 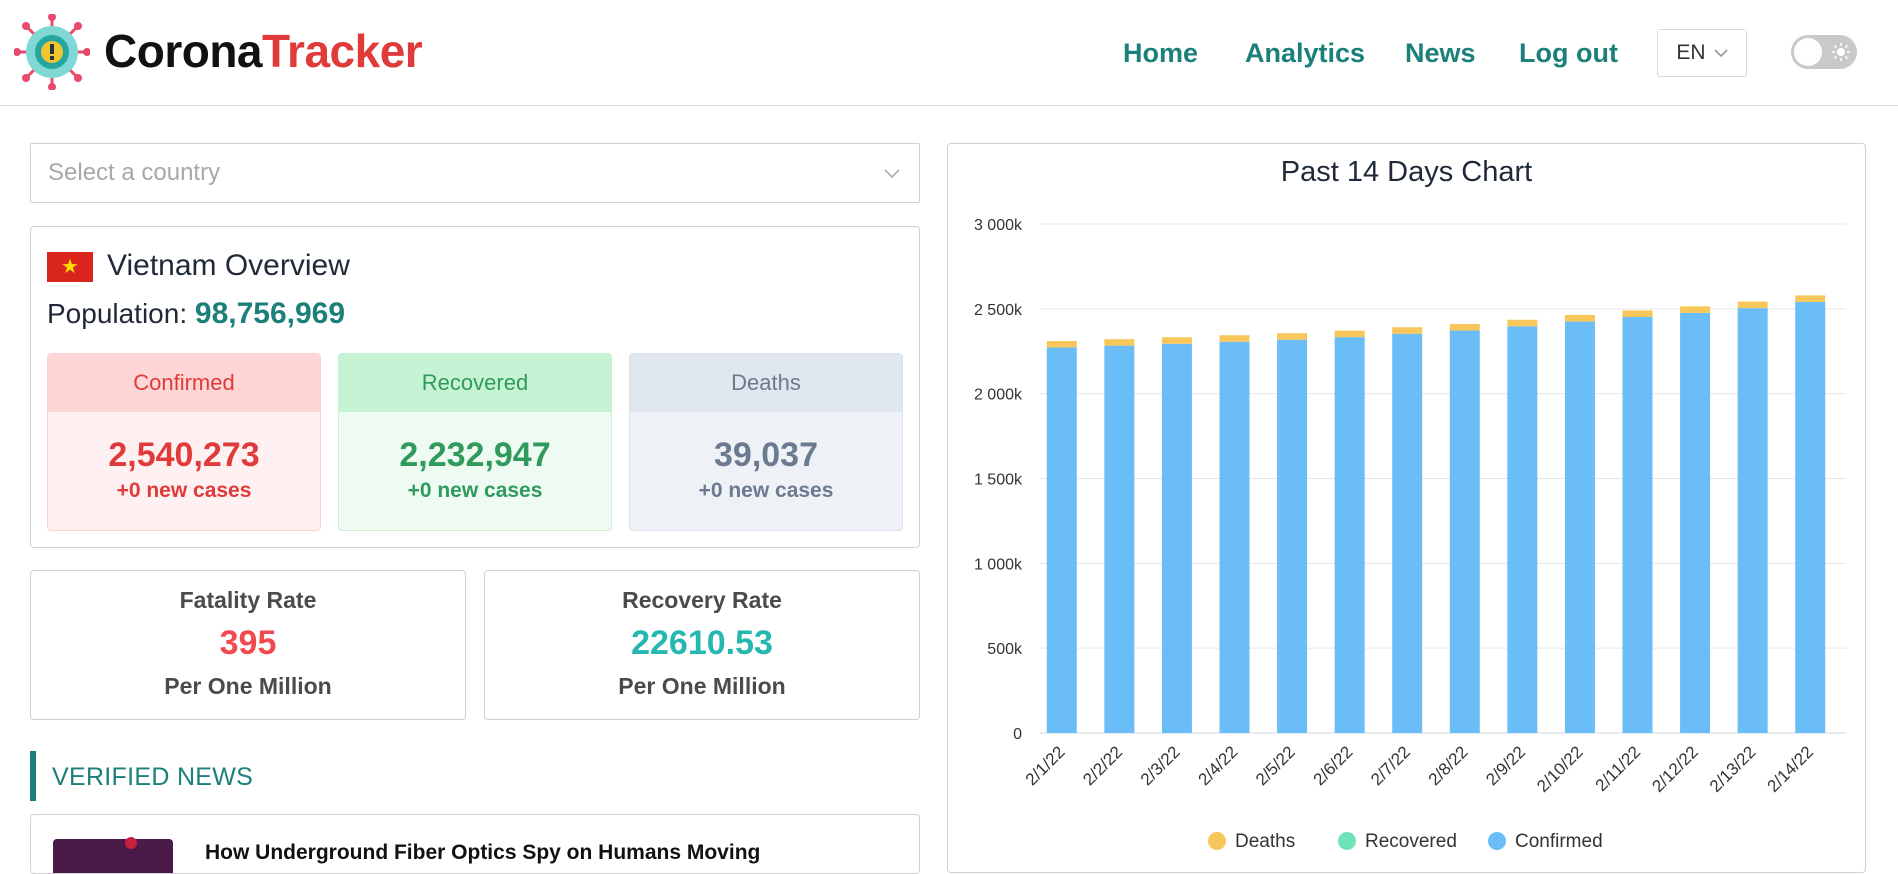 What do you see at coordinates (1505, 765) in the screenshot?
I see `x-tick-label: 2/9/22` at bounding box center [1505, 765].